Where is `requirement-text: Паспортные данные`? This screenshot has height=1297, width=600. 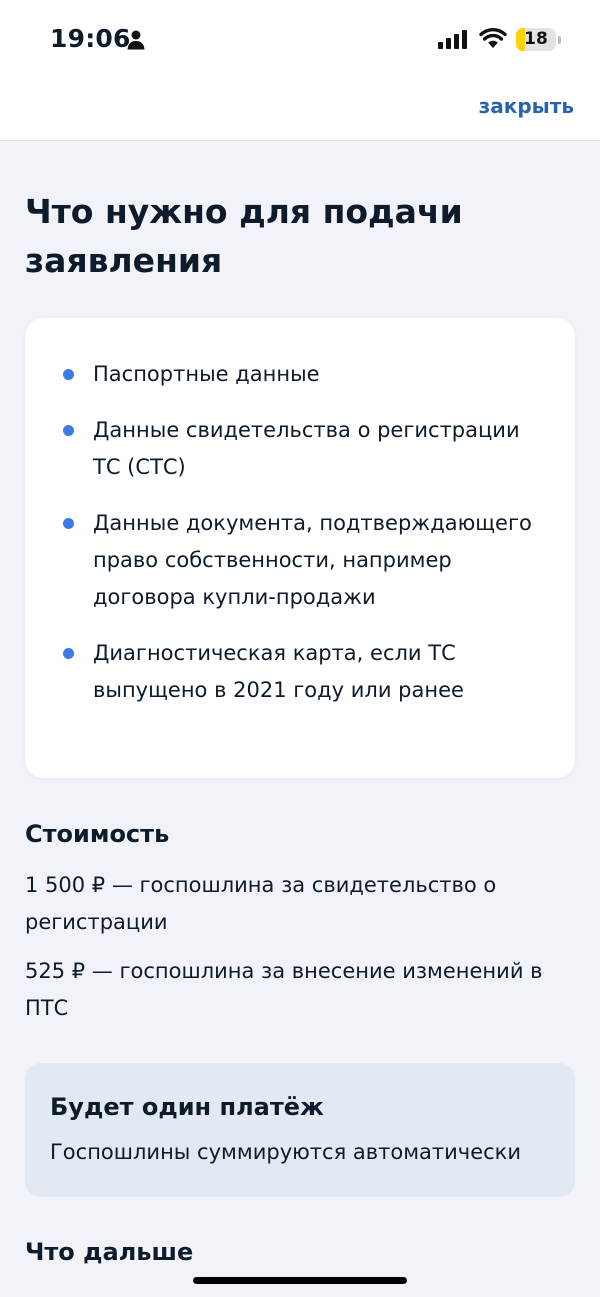 requirement-text: Паспортные данные is located at coordinates (206, 374).